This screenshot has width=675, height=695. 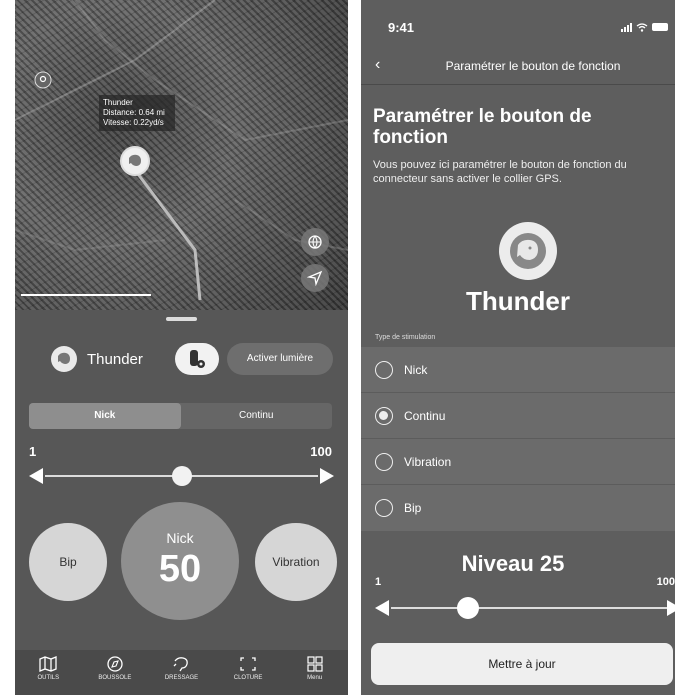 I want to click on map-scale-bar, so click(x=86, y=295).